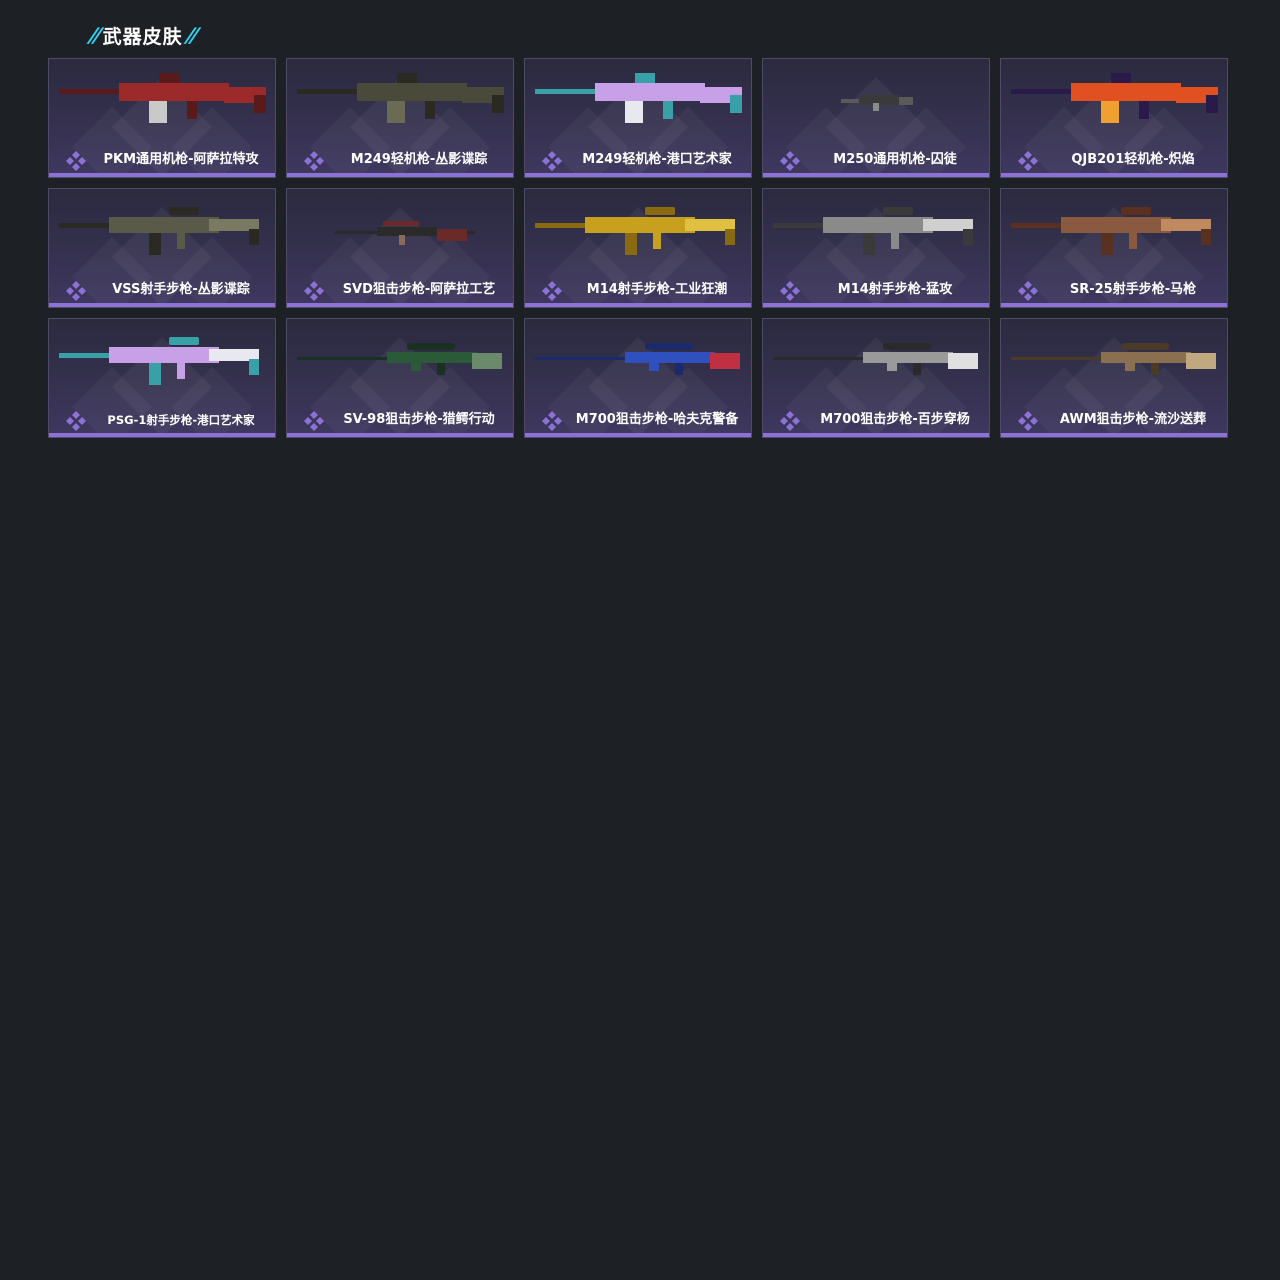 The height and width of the screenshot is (1280, 1280). What do you see at coordinates (1133, 289) in the screenshot?
I see `skin-name: SR-25射手步枪-马枪` at bounding box center [1133, 289].